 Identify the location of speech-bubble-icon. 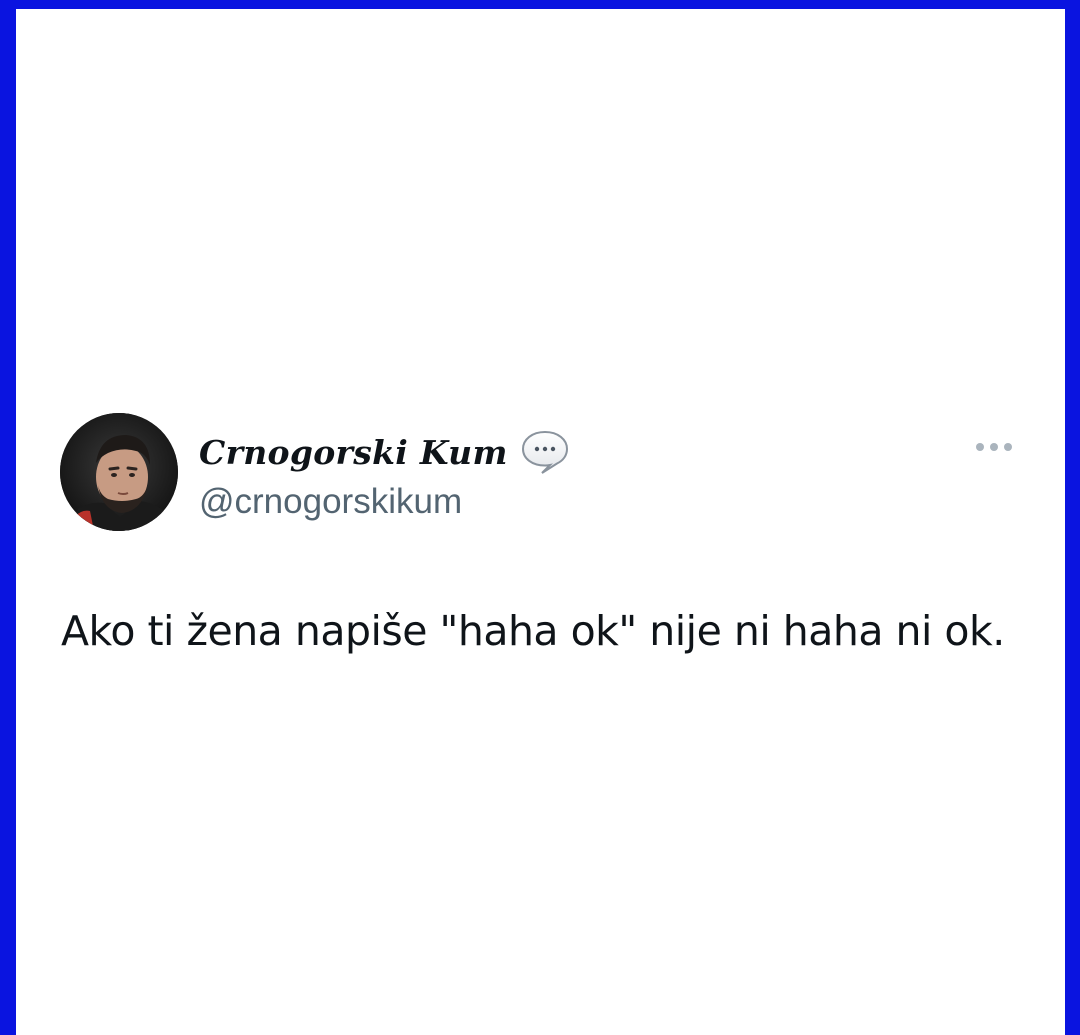
(545, 452).